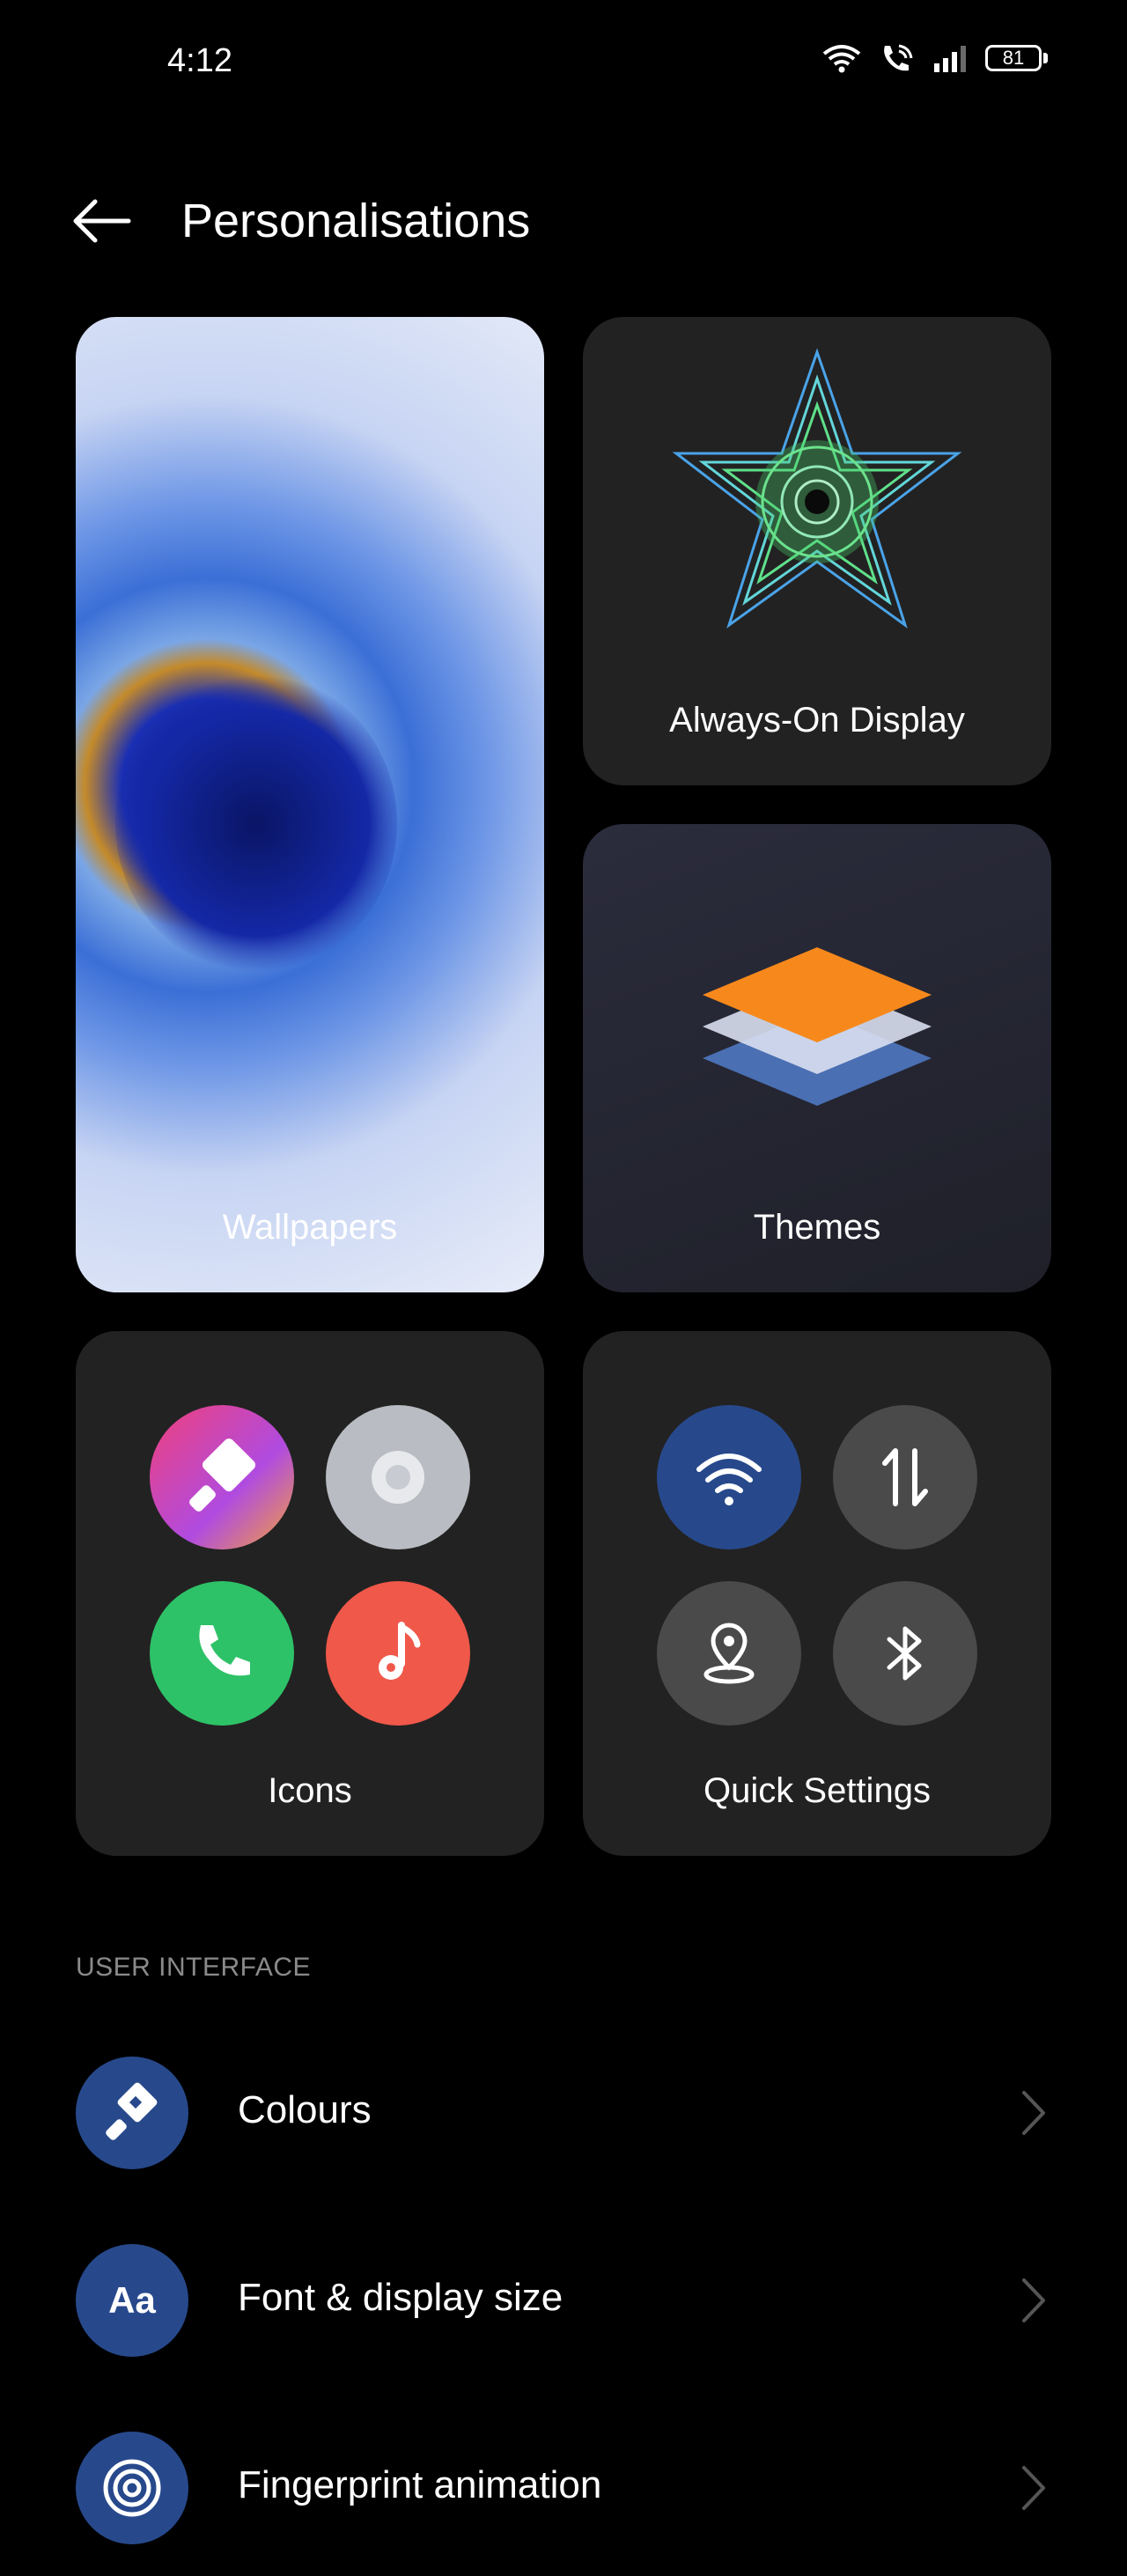 Image resolution: width=1127 pixels, height=2576 pixels. I want to click on status-icons: 81, so click(935, 58).